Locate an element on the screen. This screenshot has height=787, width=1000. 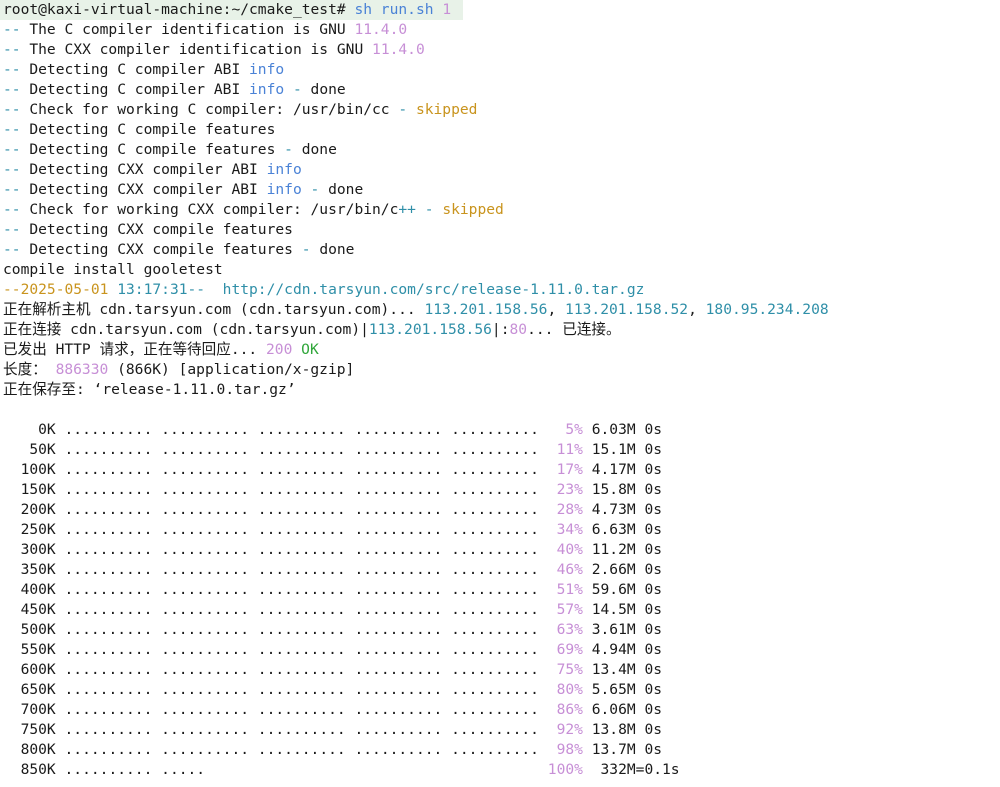
text-segment: , is located at coordinates (697, 309).